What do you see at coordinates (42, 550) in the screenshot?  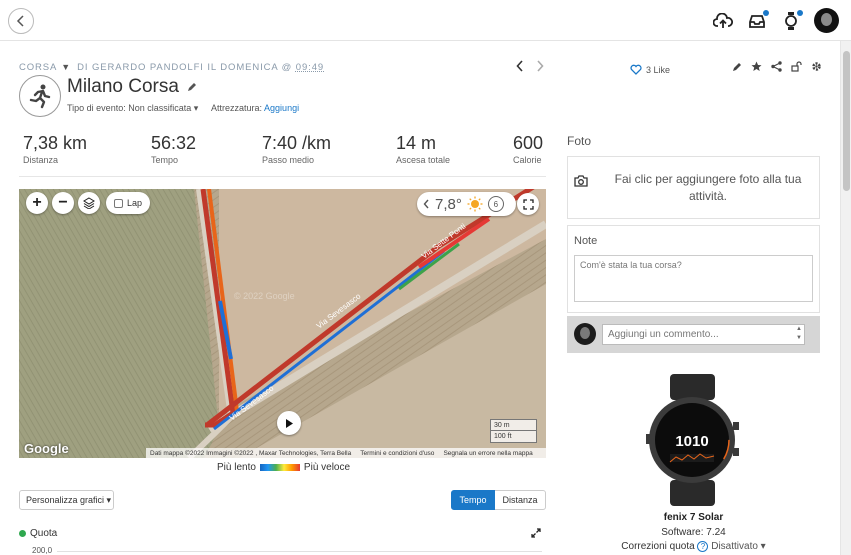 I see `y-axis-tick: 200,0` at bounding box center [42, 550].